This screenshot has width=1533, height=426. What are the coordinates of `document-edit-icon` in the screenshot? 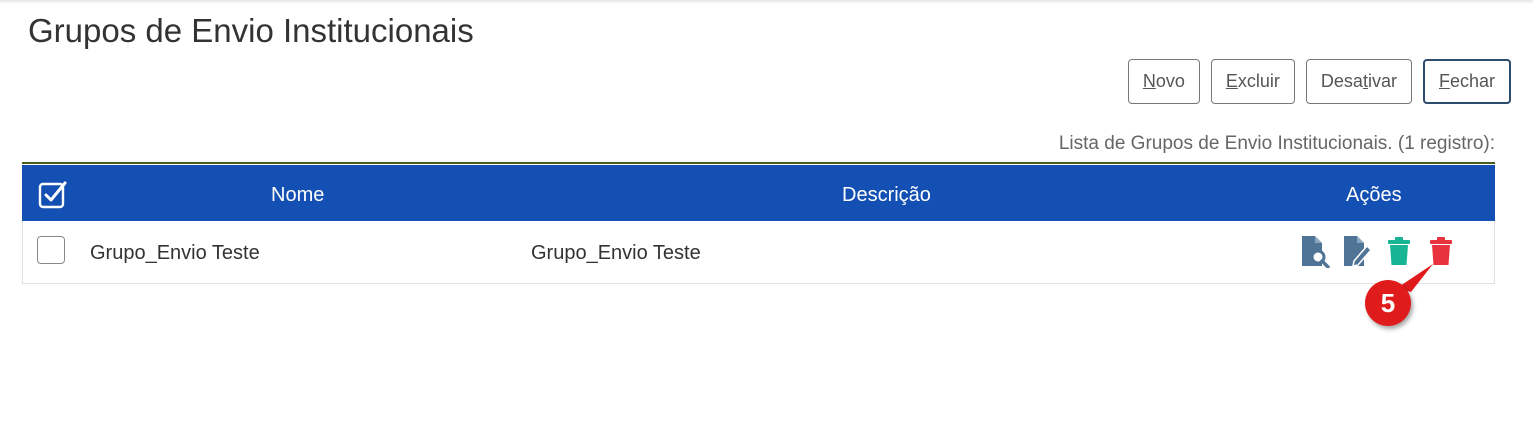 It's located at (1357, 251).